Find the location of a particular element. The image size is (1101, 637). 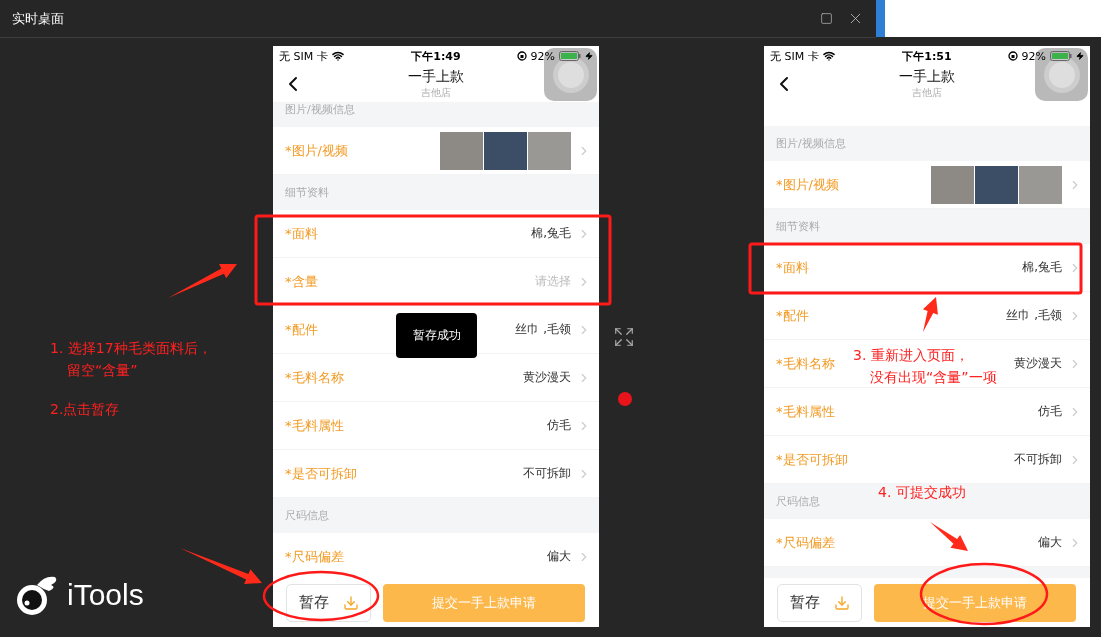

field-placeholder: 请选择 is located at coordinates (553, 281).